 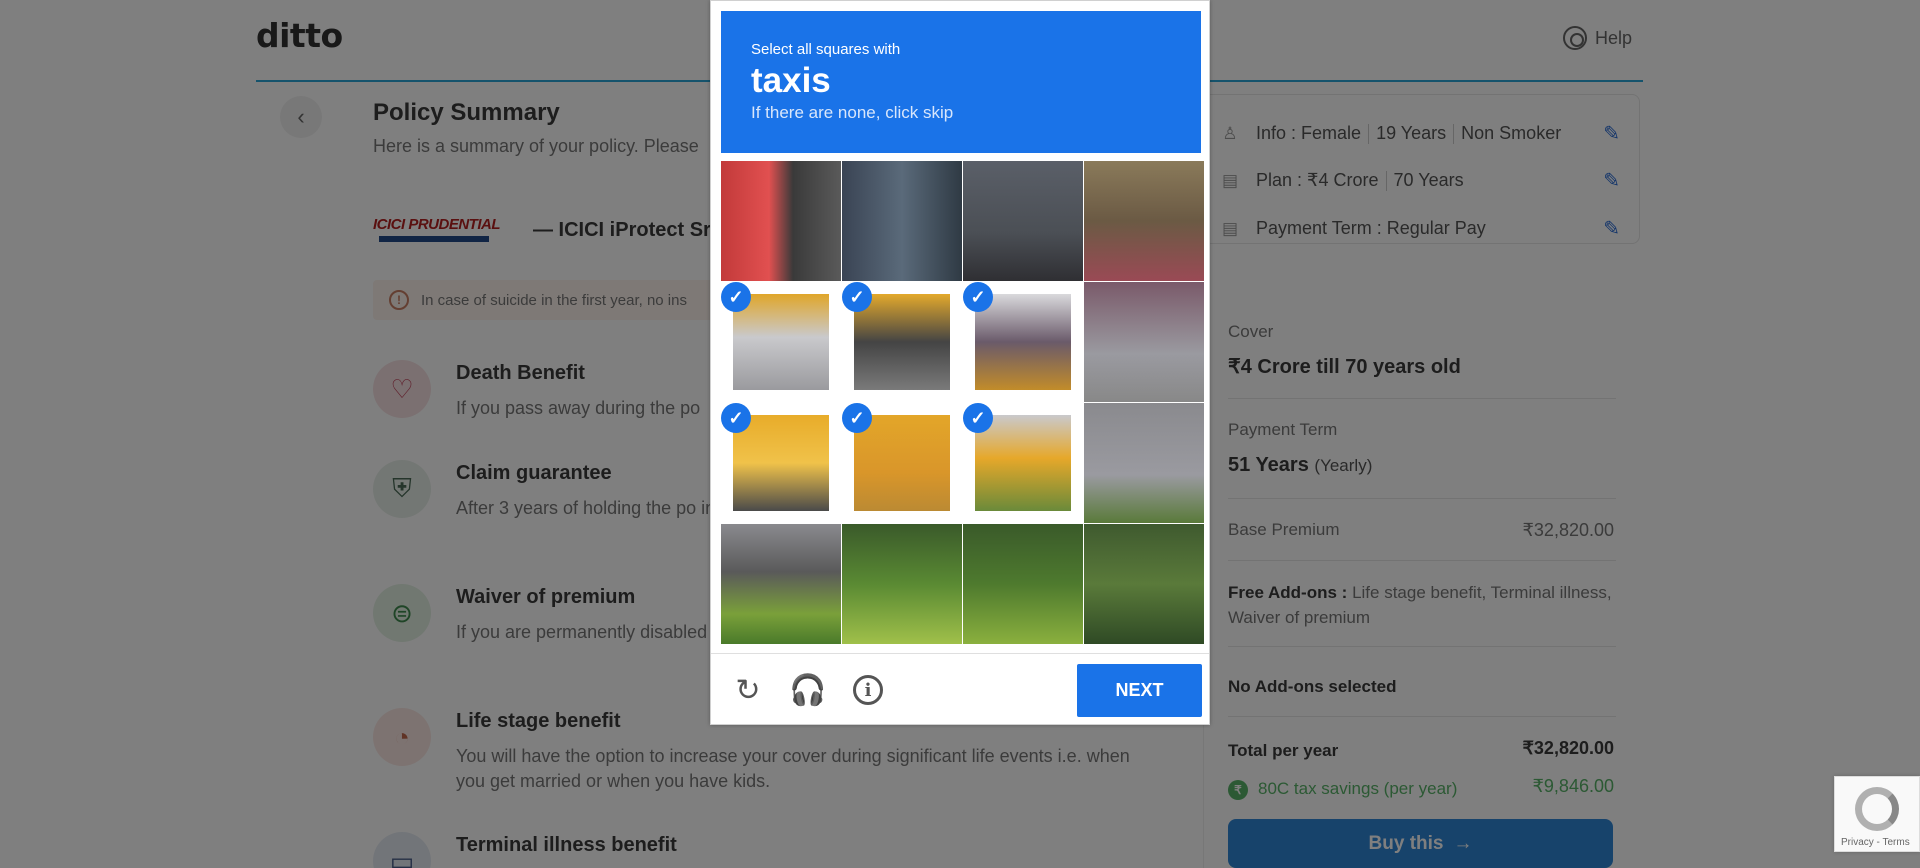 What do you see at coordinates (748, 690) in the screenshot?
I see `reload-icon: ↻` at bounding box center [748, 690].